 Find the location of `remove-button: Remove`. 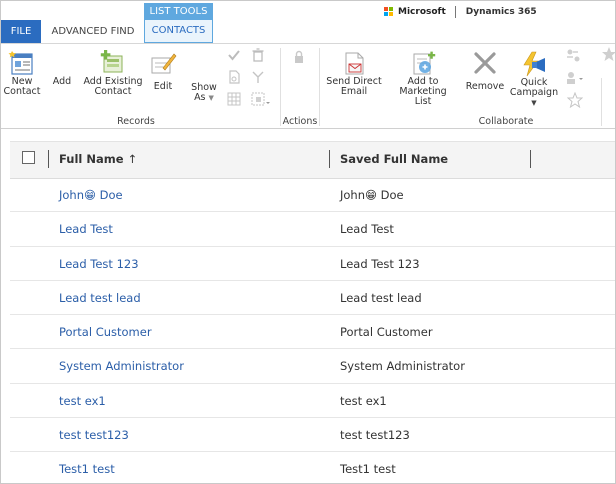

remove-button: Remove is located at coordinates (485, 71).